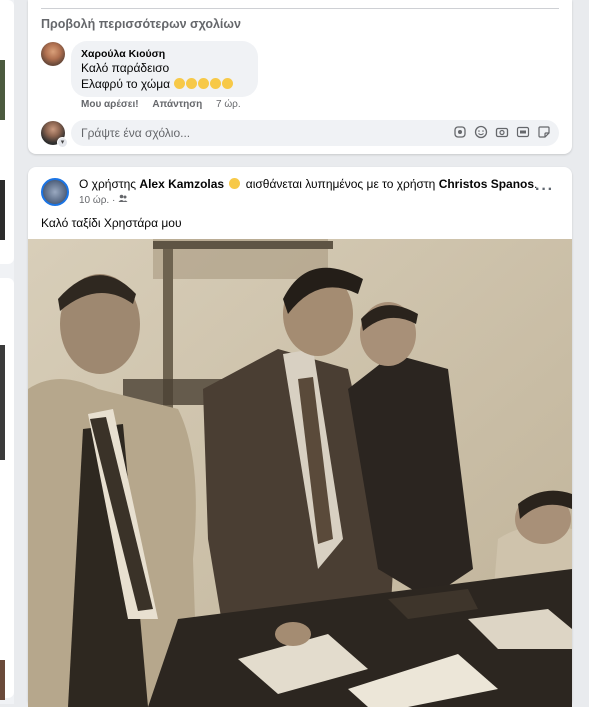 The height and width of the screenshot is (707, 589). I want to click on comment-actions: Μου αρέσει! Απάντηση 7 ώρ., so click(166, 104).